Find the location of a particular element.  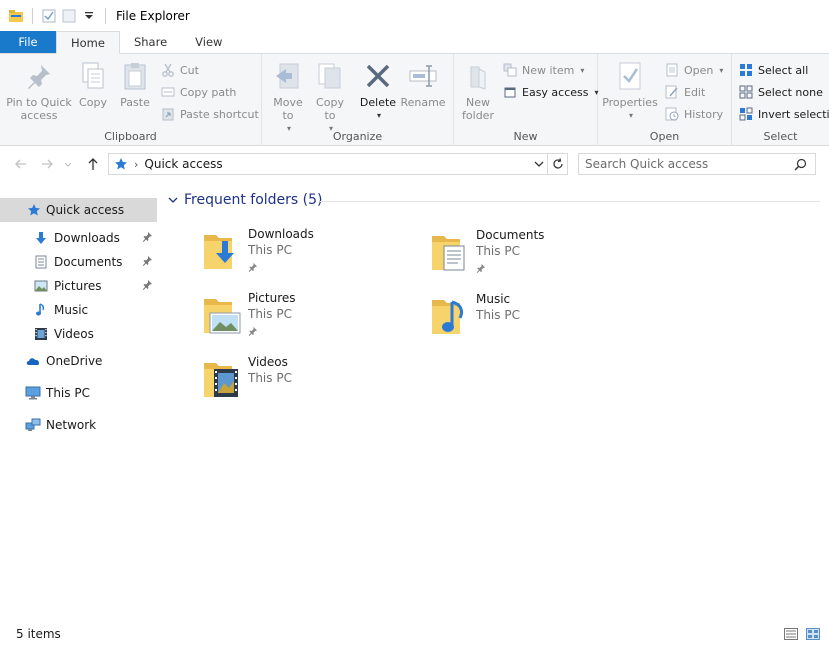

properties-qat-icon is located at coordinates (49, 16).